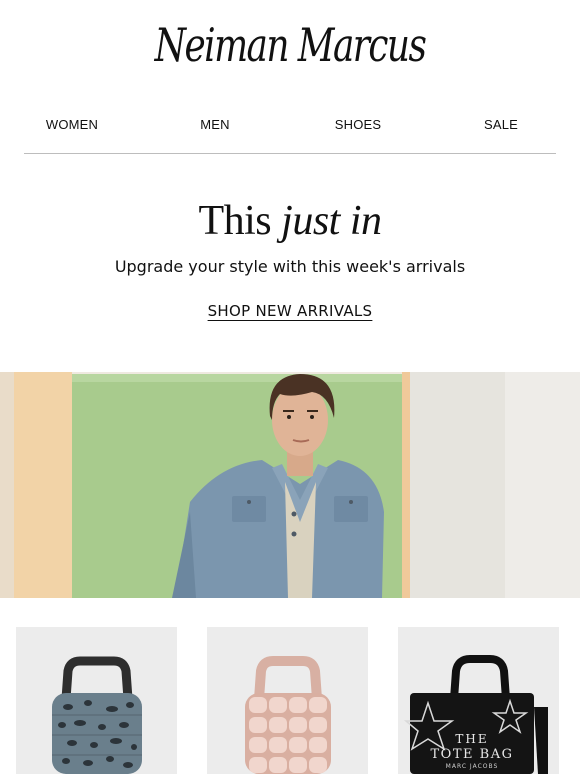  I want to click on product-card-metallic-tote, so click(287, 700).